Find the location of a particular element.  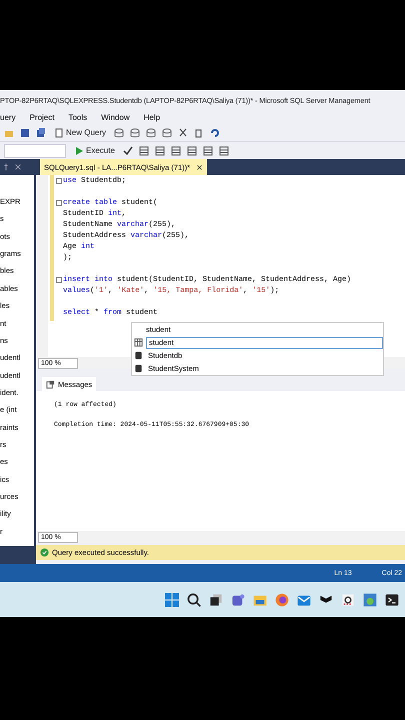

play-icon is located at coordinates (79, 151).